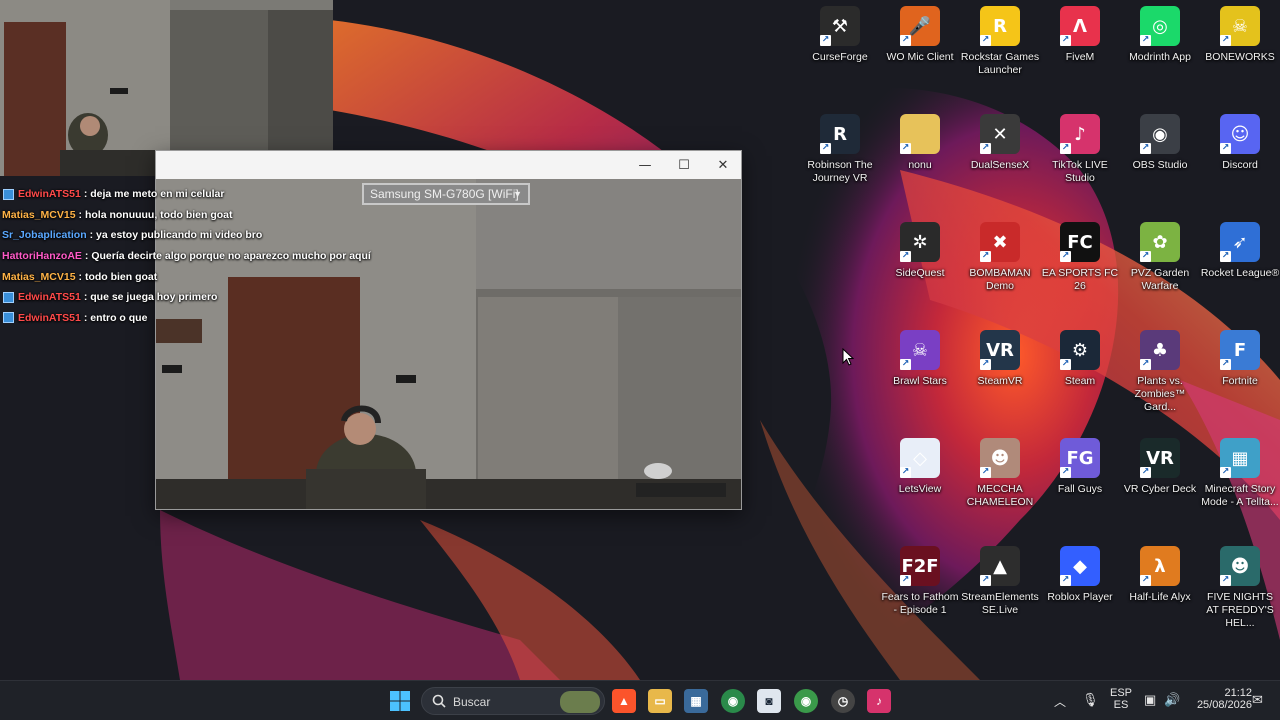 This screenshot has width=1280, height=720. Describe the element at coordinates (1080, 52) in the screenshot. I see `desktop-icon: Λ ↗ FiveM` at that location.